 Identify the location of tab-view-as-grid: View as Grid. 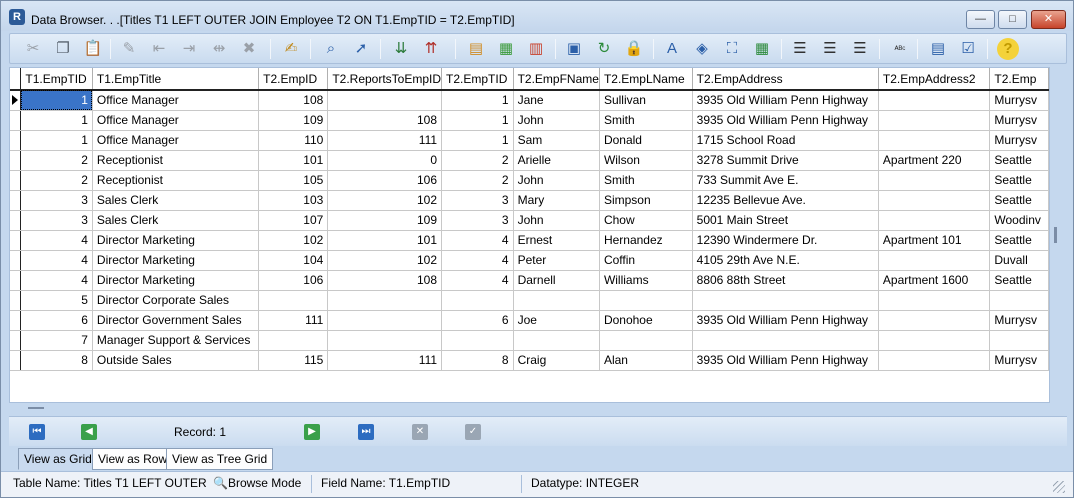
(58, 459).